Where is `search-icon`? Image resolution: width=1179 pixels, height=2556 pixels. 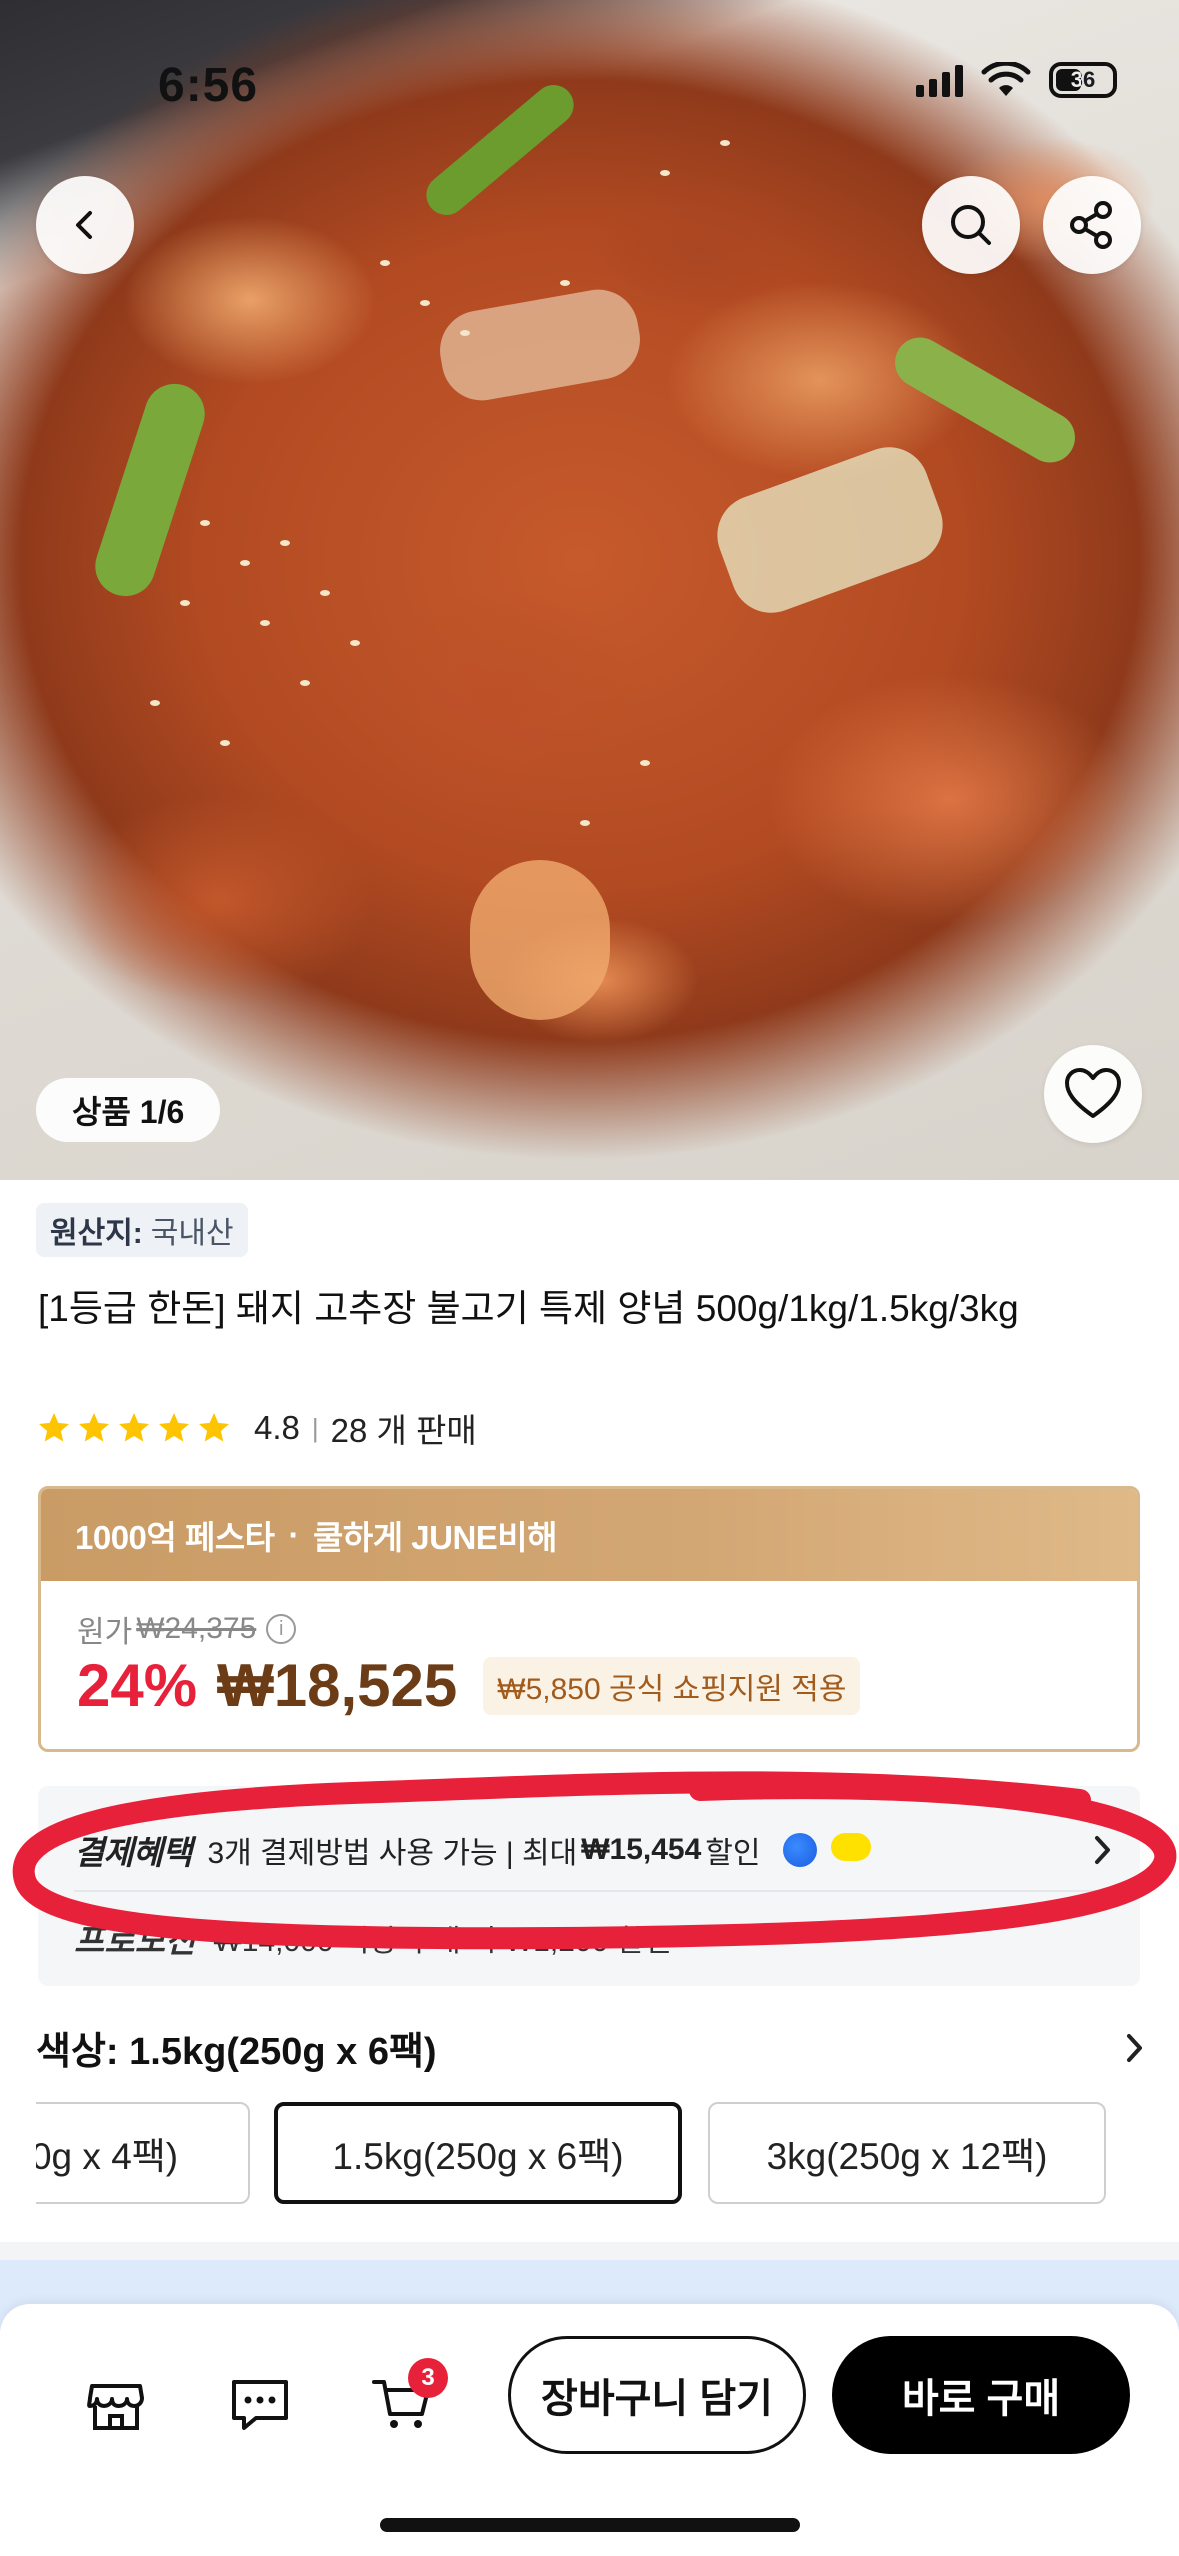
search-icon is located at coordinates (971, 225).